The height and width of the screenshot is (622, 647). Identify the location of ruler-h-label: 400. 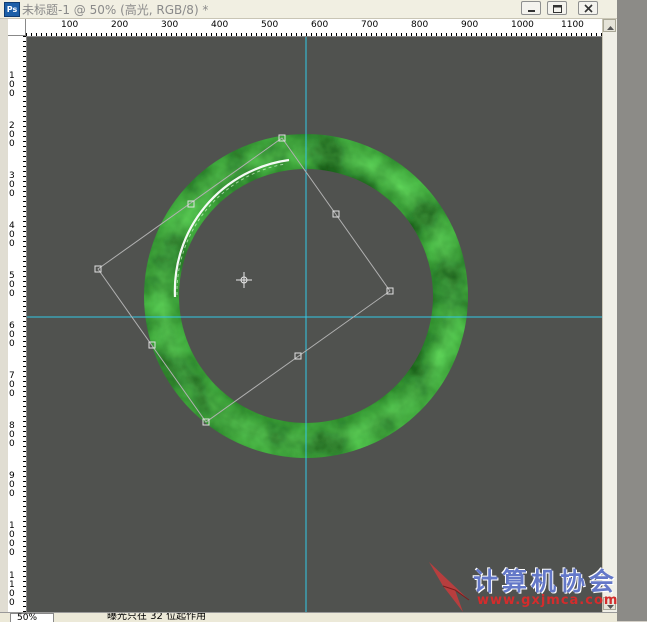
(220, 25).